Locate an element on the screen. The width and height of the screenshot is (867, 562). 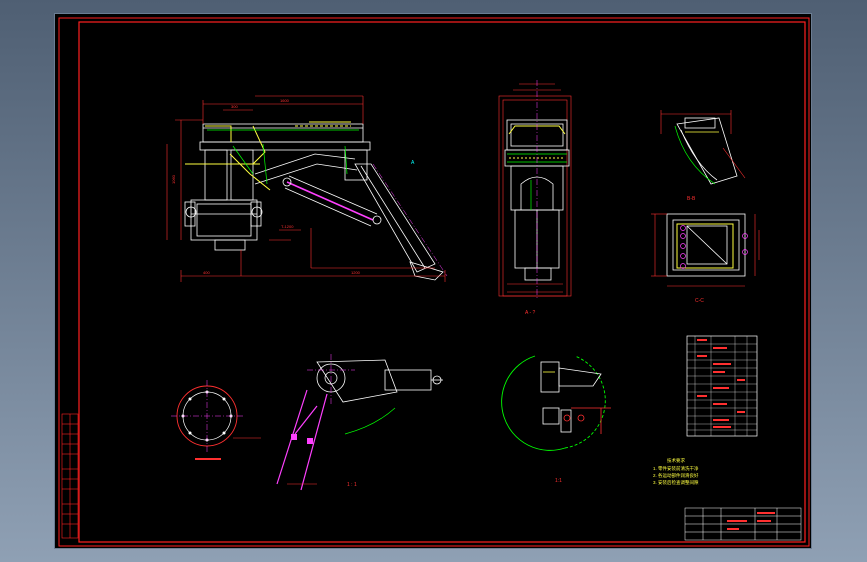
tech-req-item-2: 2. 各运动部件润滑良好 is located at coordinates (676, 475).